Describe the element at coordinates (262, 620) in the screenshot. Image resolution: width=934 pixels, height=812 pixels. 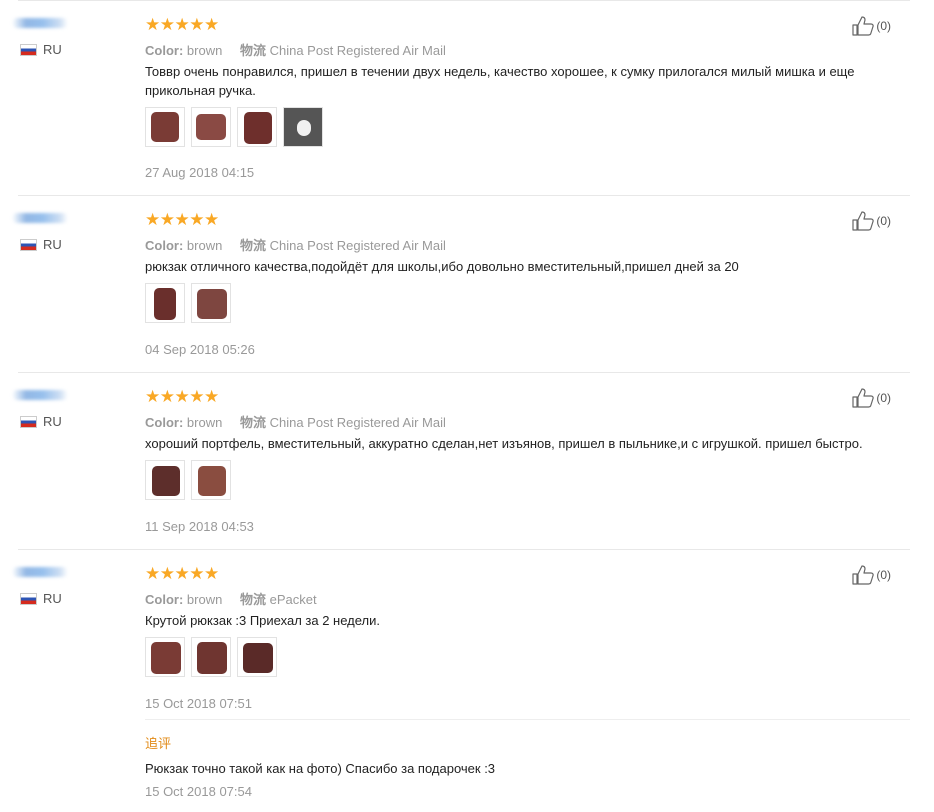
I see `review-text: Крутой рюкзак :3 Приехал за 2 недели.` at that location.